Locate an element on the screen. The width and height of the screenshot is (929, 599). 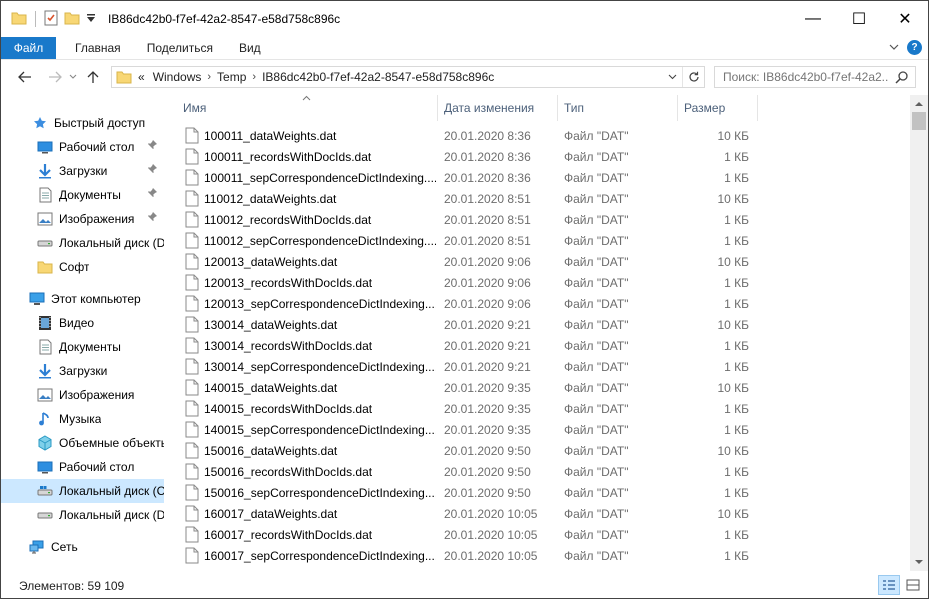
sidebar-item-music: Музыка is located at coordinates (82, 419).